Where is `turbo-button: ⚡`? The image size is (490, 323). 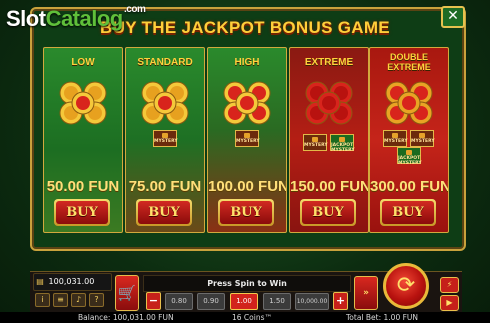 turbo-button: ⚡ is located at coordinates (449, 285).